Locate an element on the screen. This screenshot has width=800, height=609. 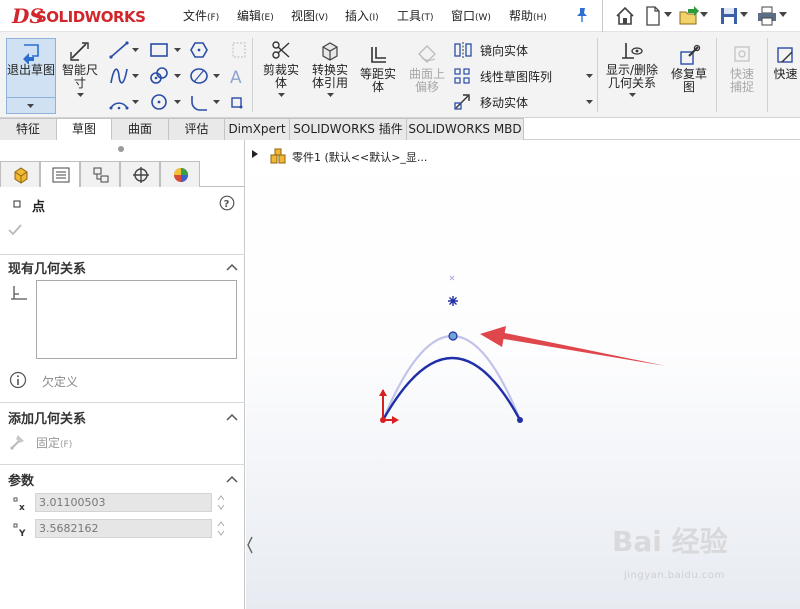
offset-entities-button: 等距实体 is located at coordinates (378, 69).